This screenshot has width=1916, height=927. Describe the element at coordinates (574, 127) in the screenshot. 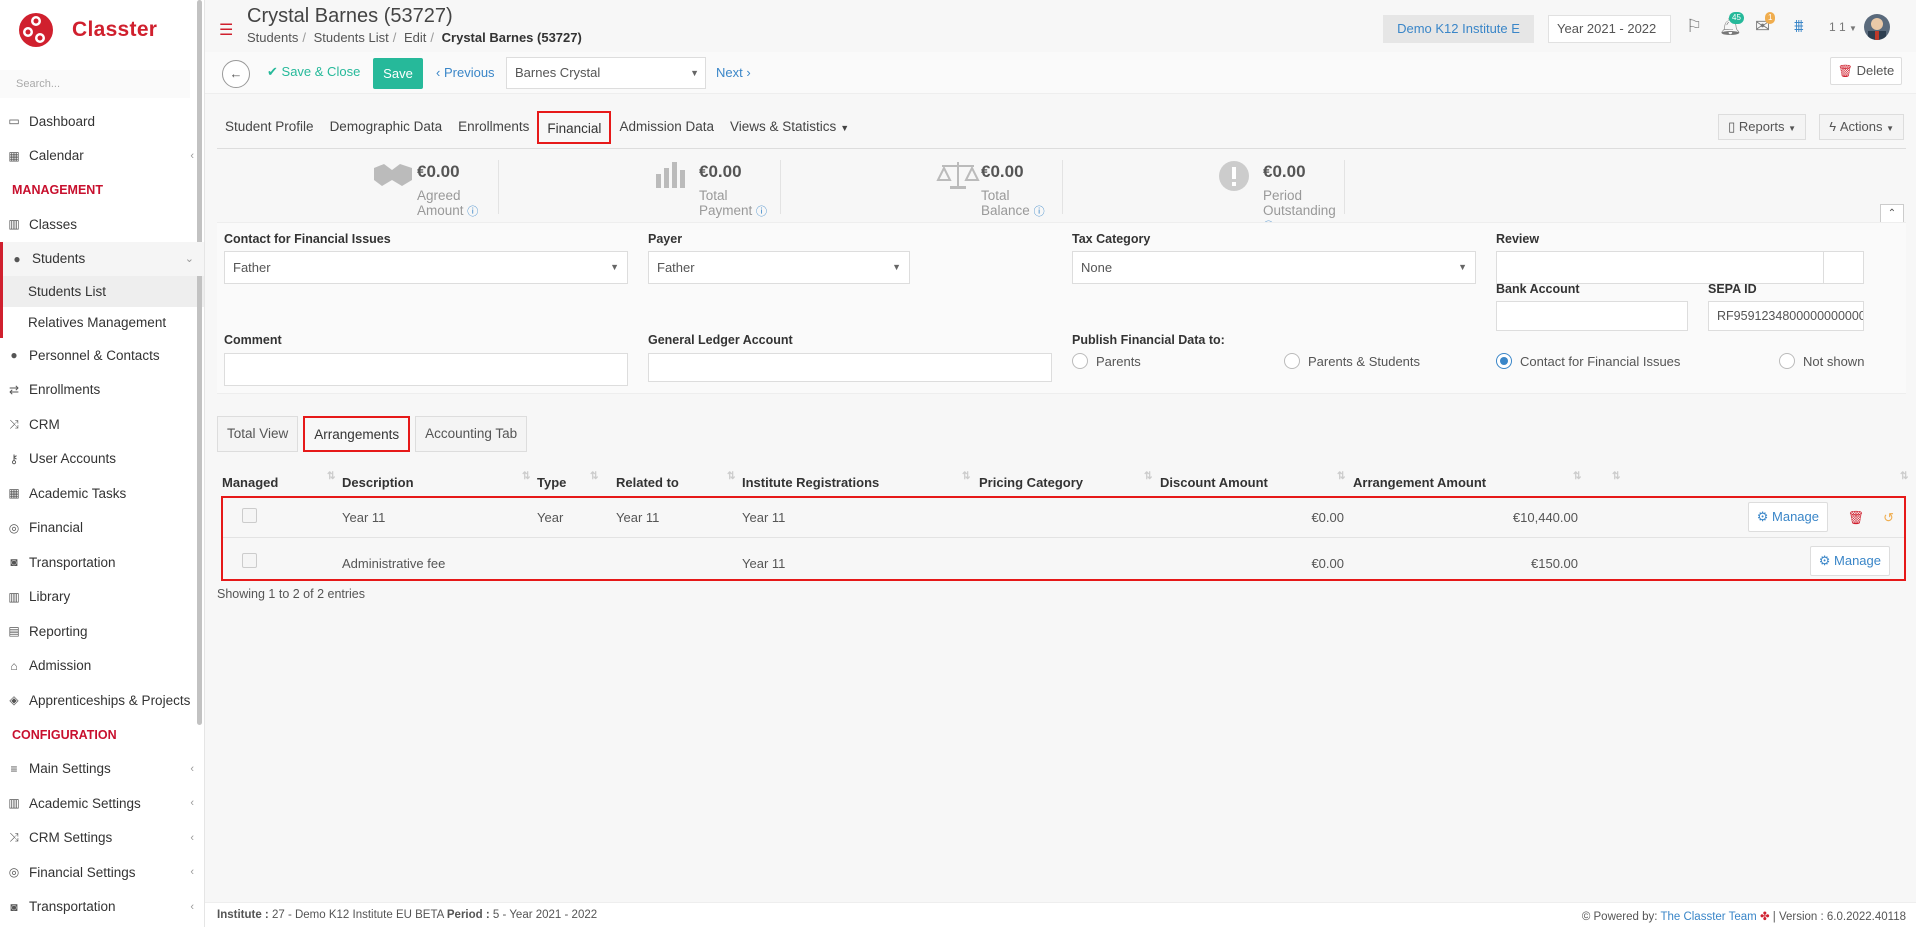

I see `tab-financial: Financial` at that location.